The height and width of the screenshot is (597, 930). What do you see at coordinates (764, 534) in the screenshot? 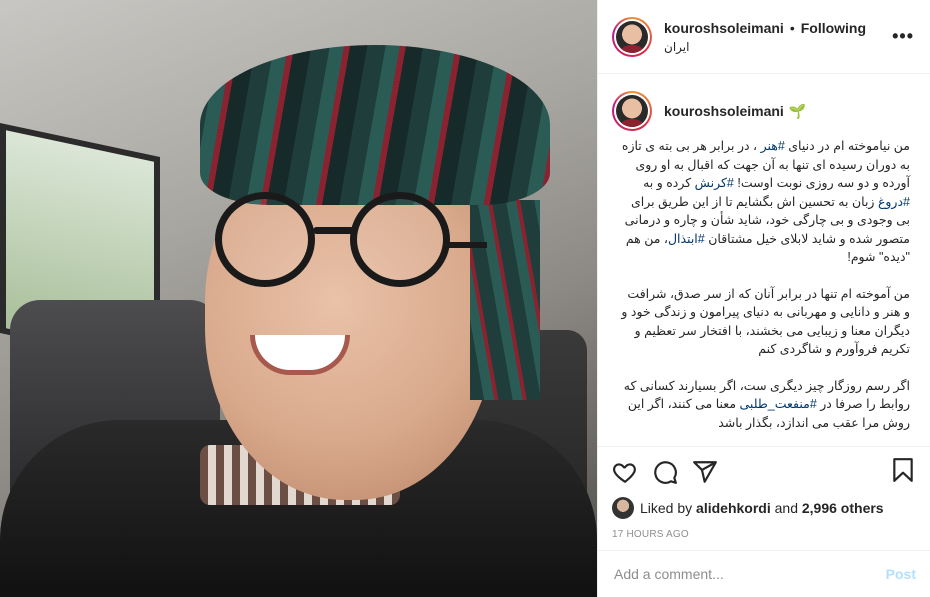
I see `post-timestamp: 17 HOURS AGO` at bounding box center [764, 534].